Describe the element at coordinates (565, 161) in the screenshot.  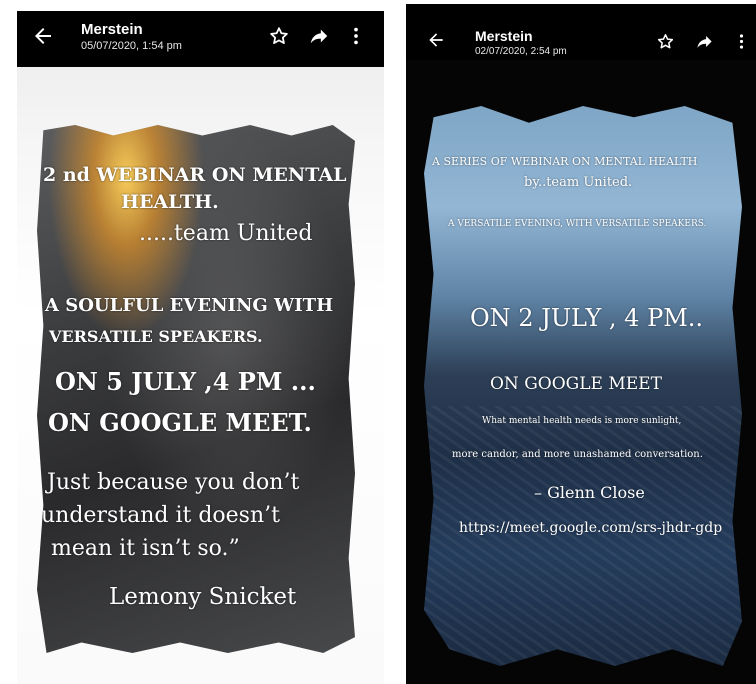
I see `poster-series: A SERIES OF WEBINAR ON MENTAL HEALTH` at that location.